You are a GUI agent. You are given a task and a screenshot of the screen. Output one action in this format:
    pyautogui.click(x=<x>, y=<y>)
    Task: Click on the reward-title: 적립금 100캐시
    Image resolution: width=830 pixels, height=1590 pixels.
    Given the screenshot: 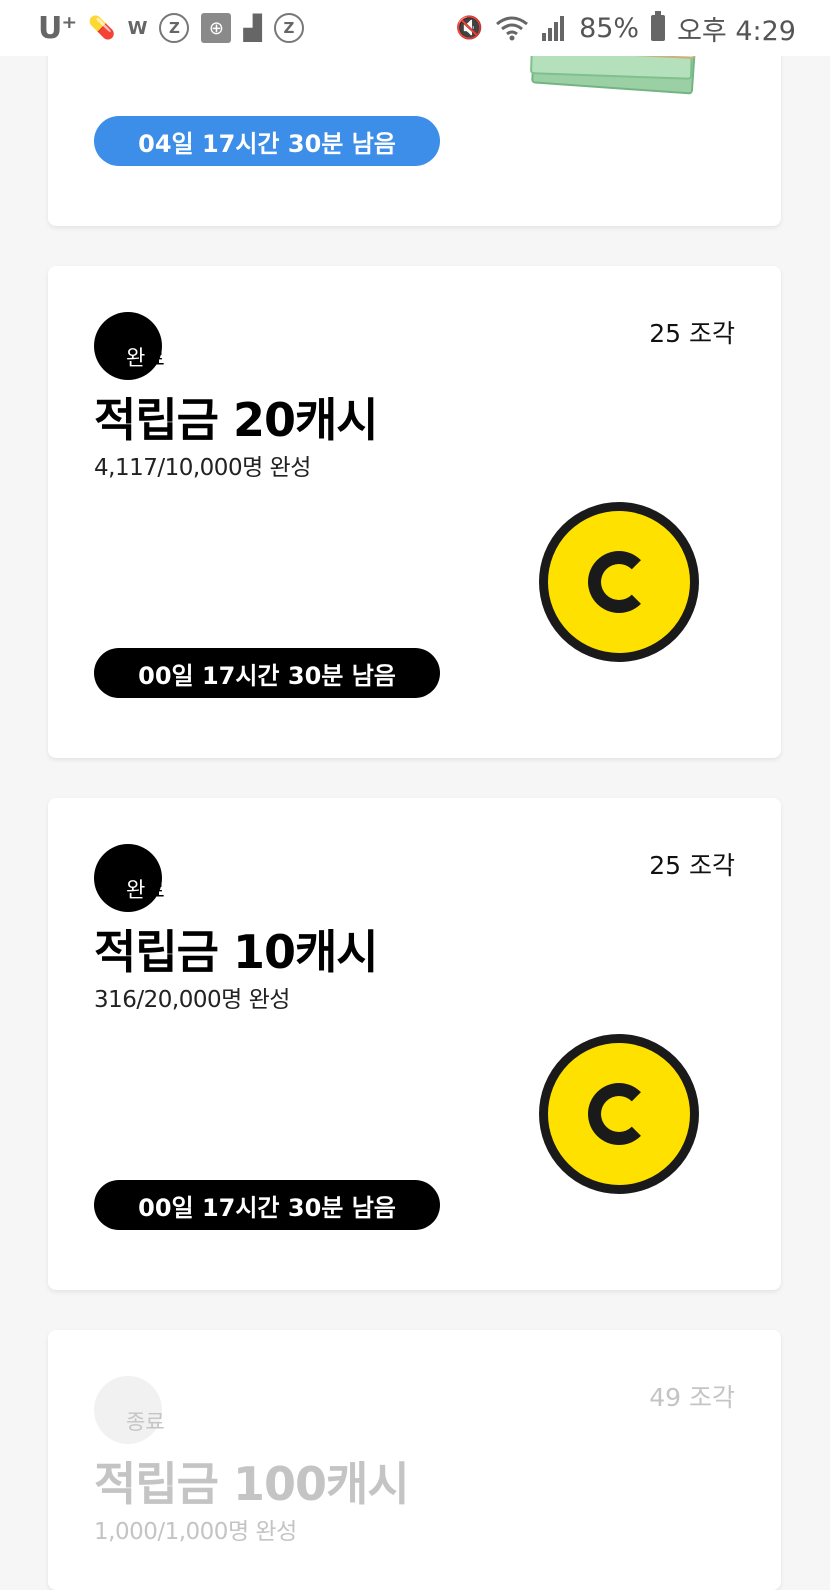 What is the action you would take?
    pyautogui.click(x=252, y=1484)
    